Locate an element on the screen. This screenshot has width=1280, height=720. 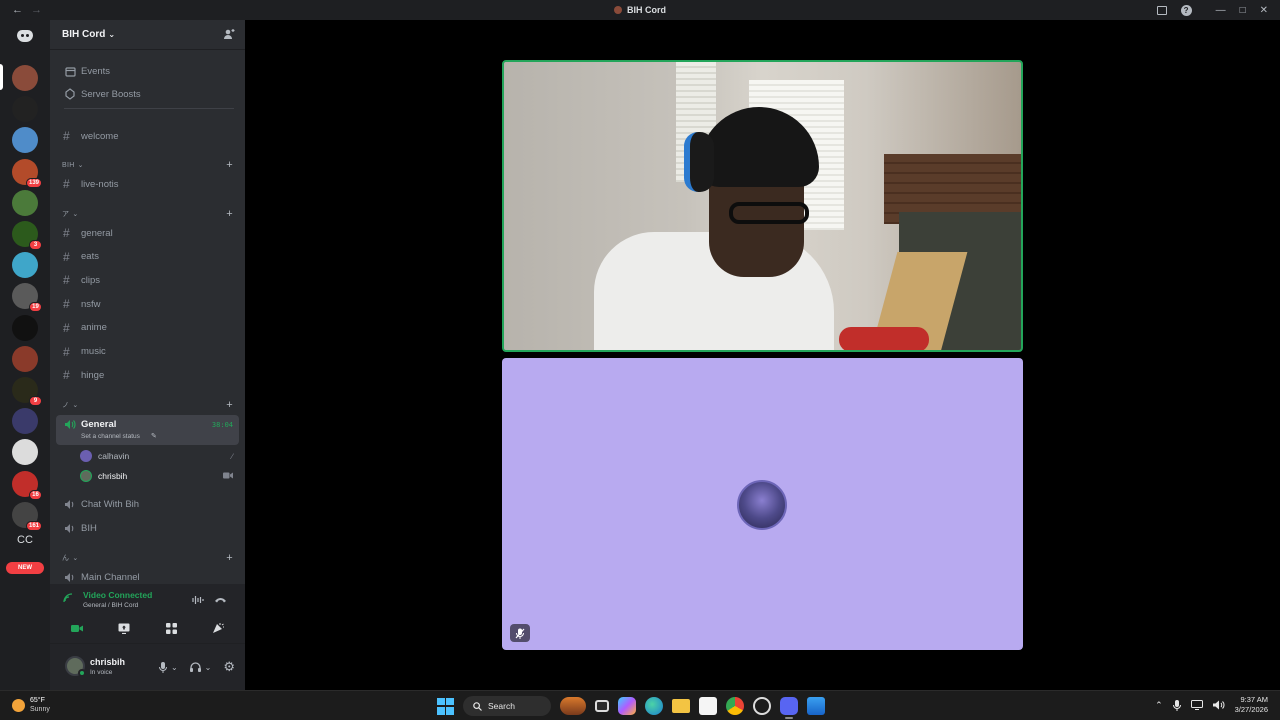
server-list: 139 3 19 9 16 161 CC NEW is located at coordinates (25, 355).